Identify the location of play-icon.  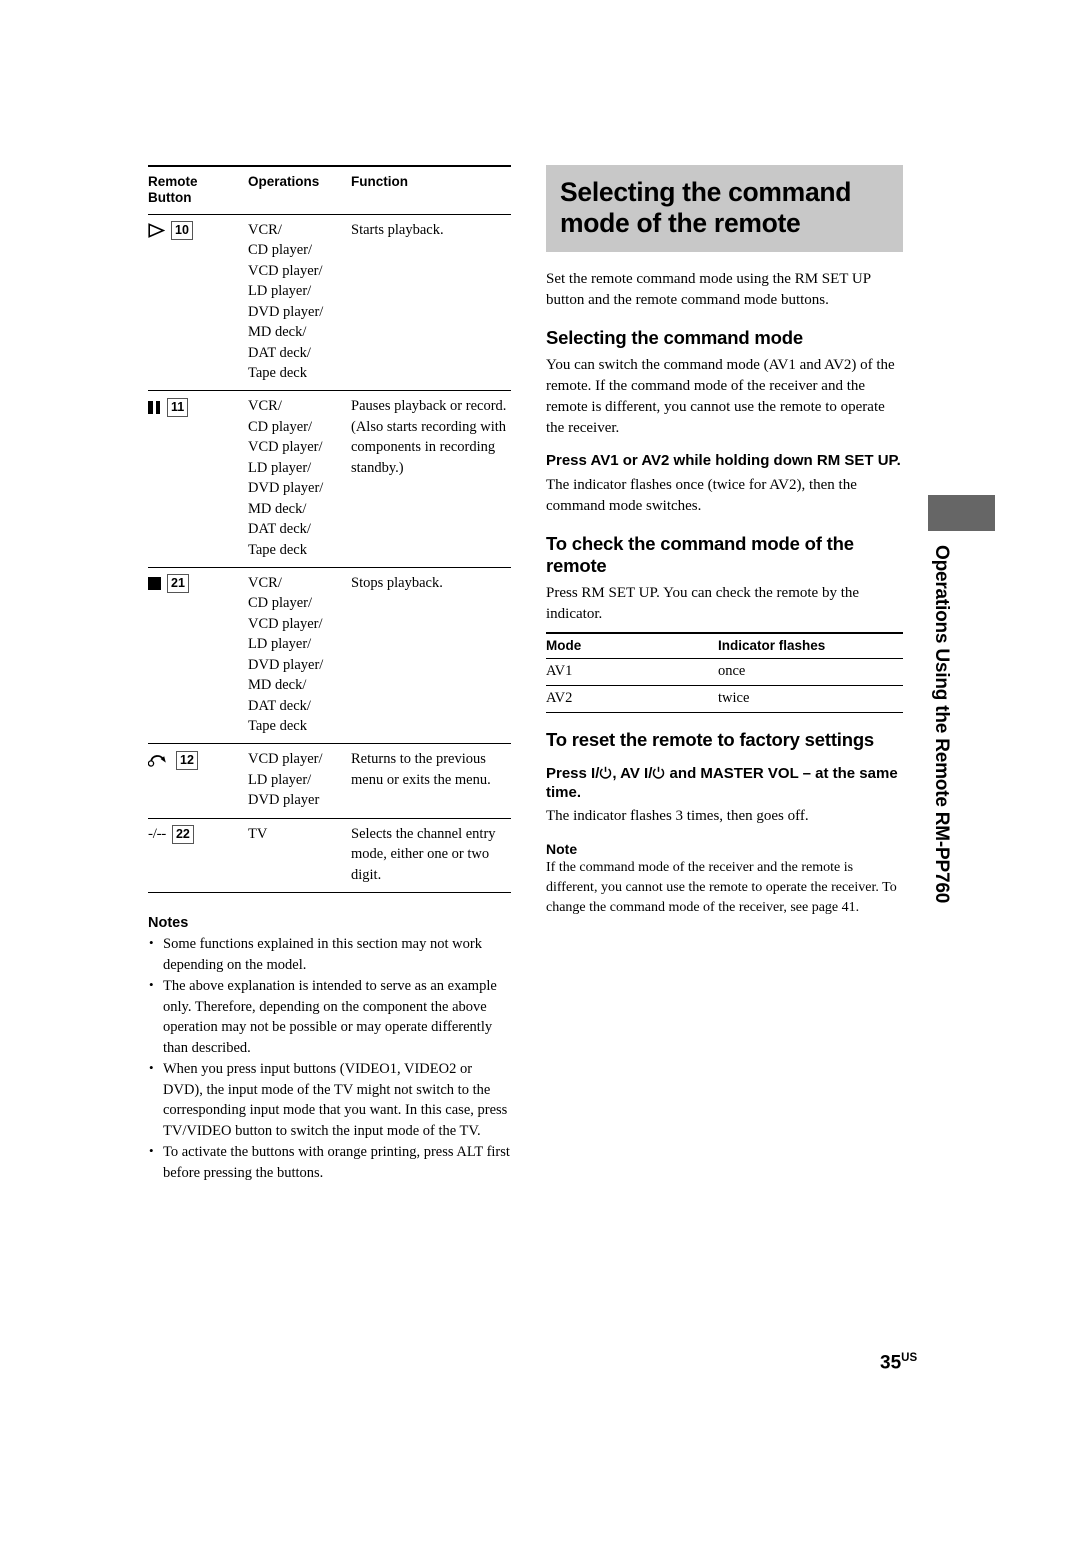
(156, 230).